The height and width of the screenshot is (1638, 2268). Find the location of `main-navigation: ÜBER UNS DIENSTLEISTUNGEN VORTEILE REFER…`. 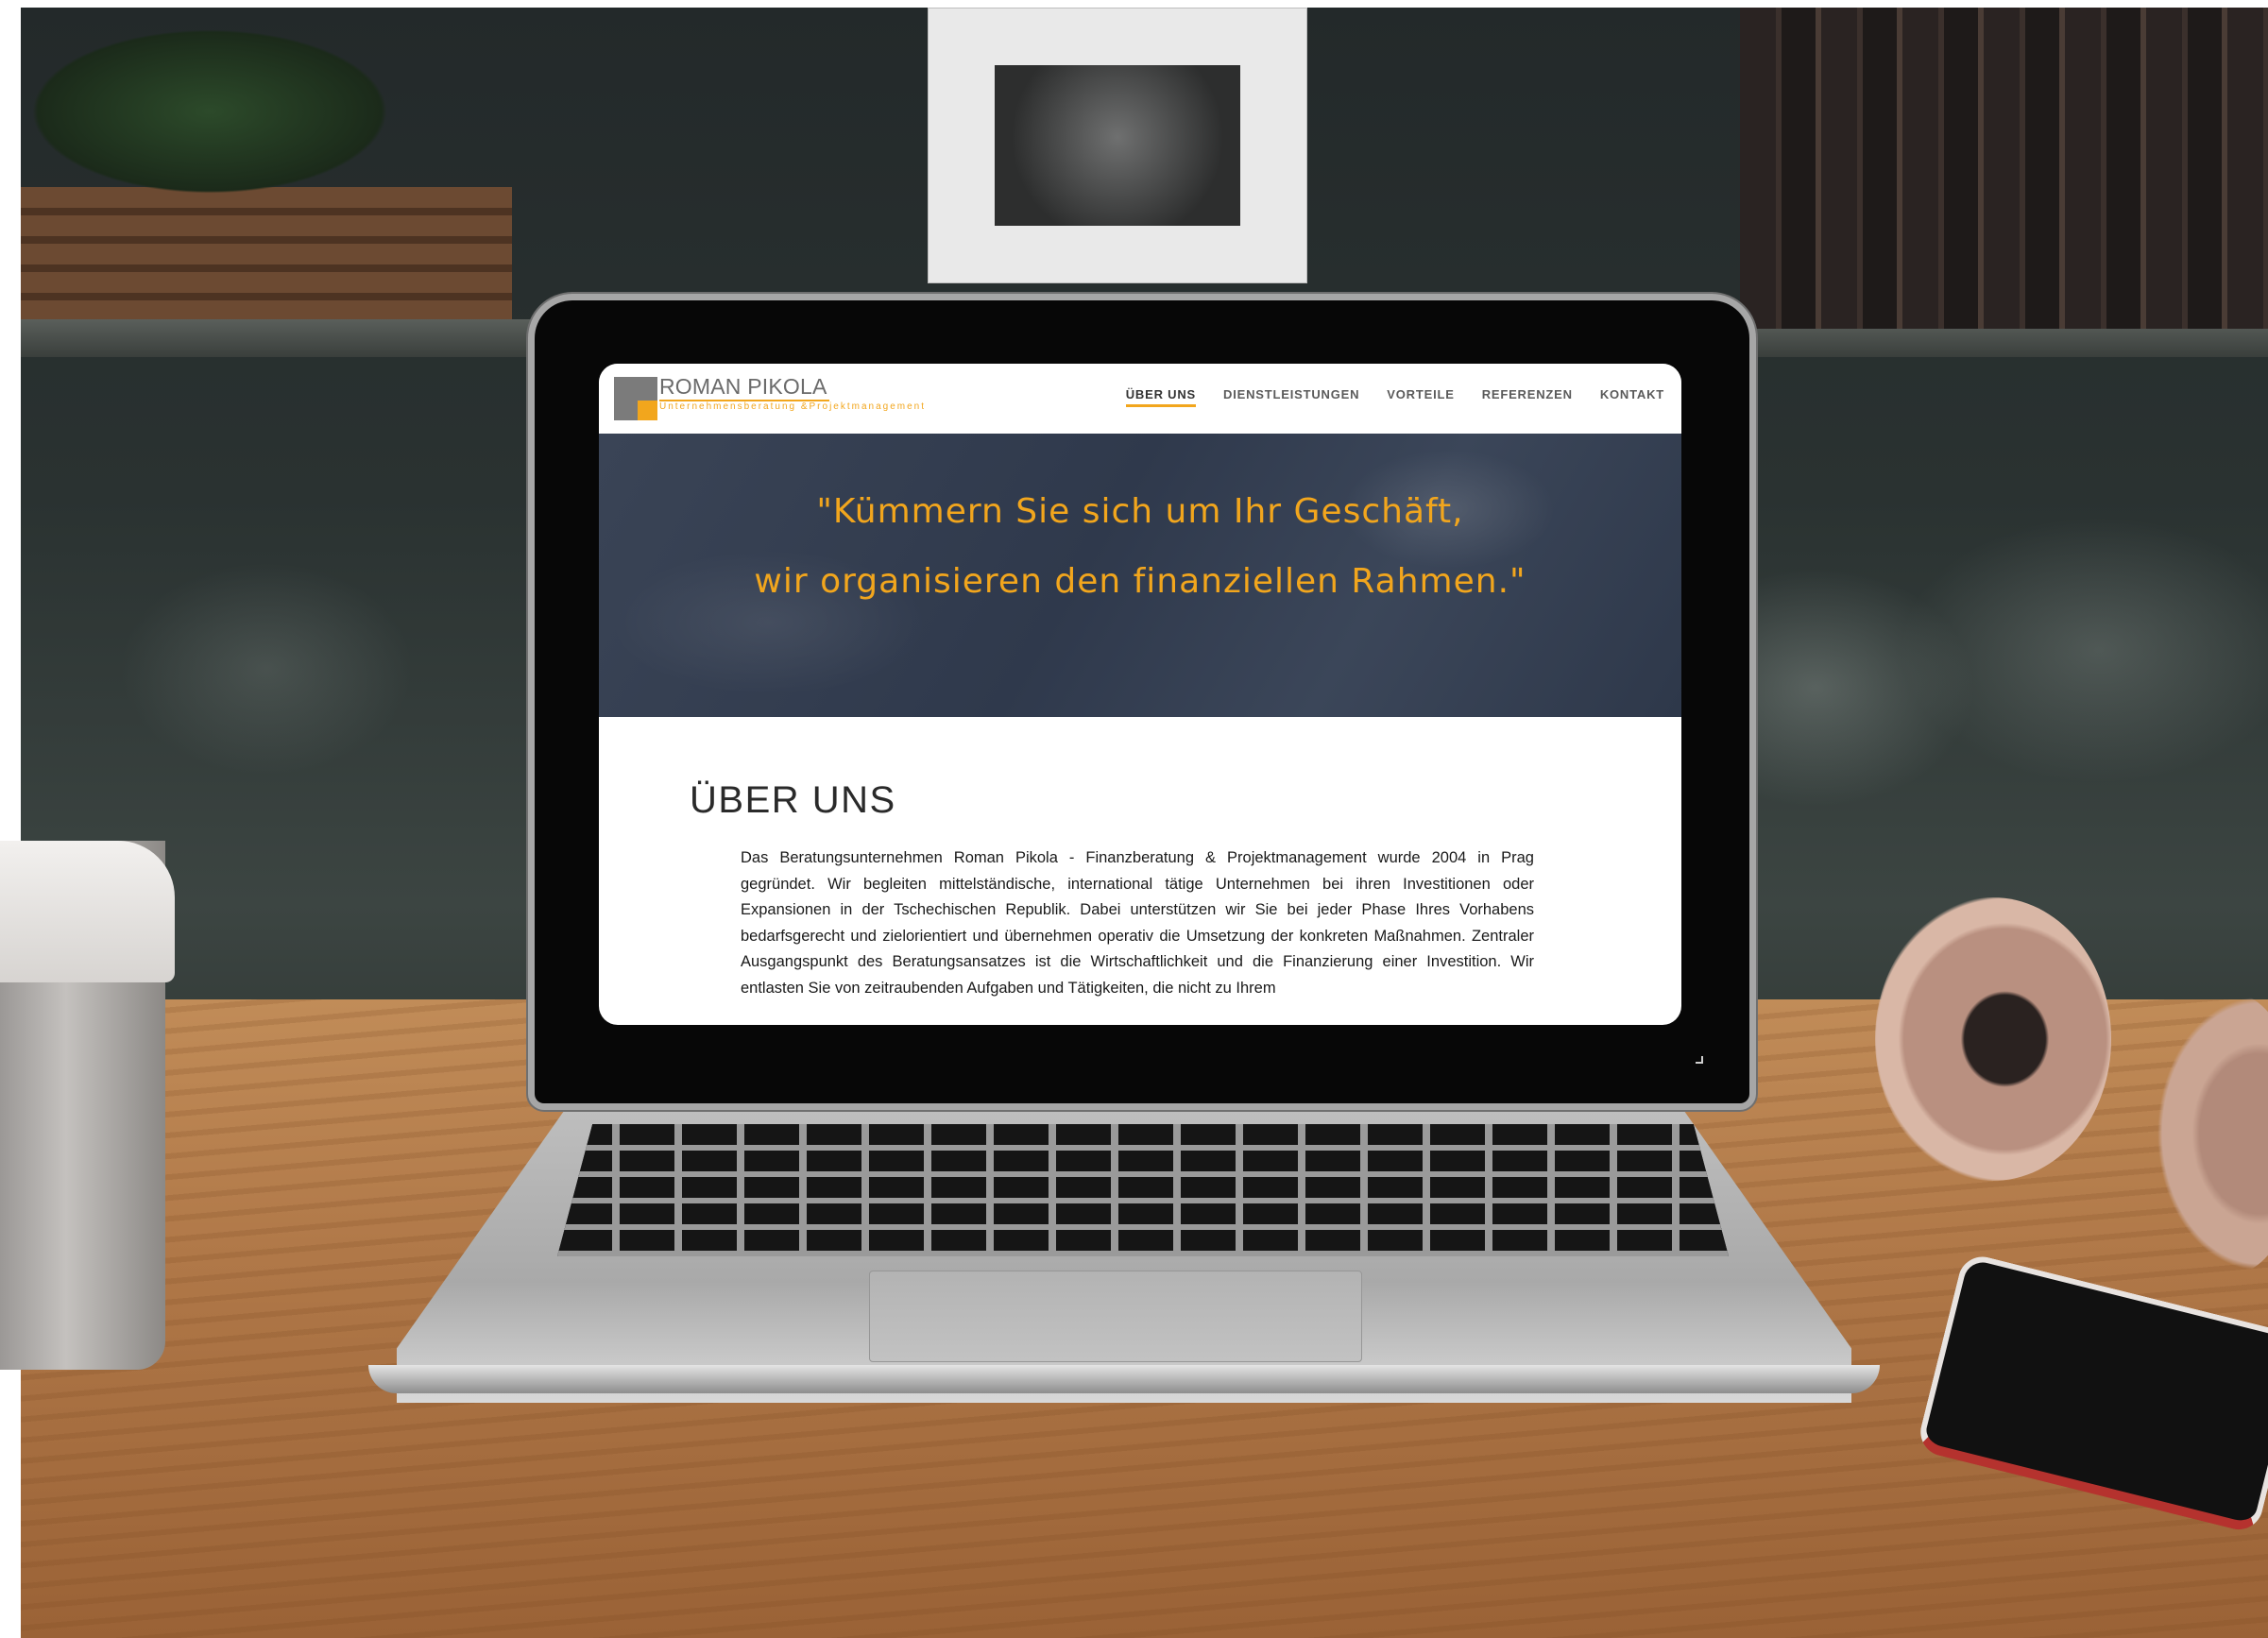

main-navigation: ÜBER UNS DIENSTLEISTUNGEN VORTEILE REFER… is located at coordinates (1395, 397).